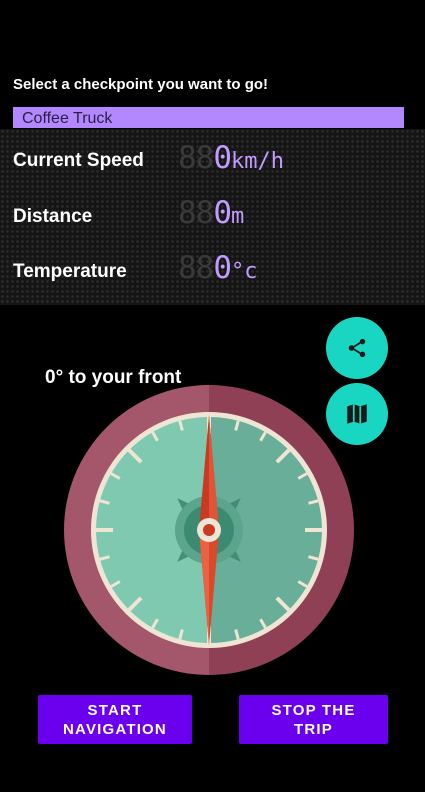  I want to click on stop-trip-button: STOP THE TRIP, so click(313, 719).